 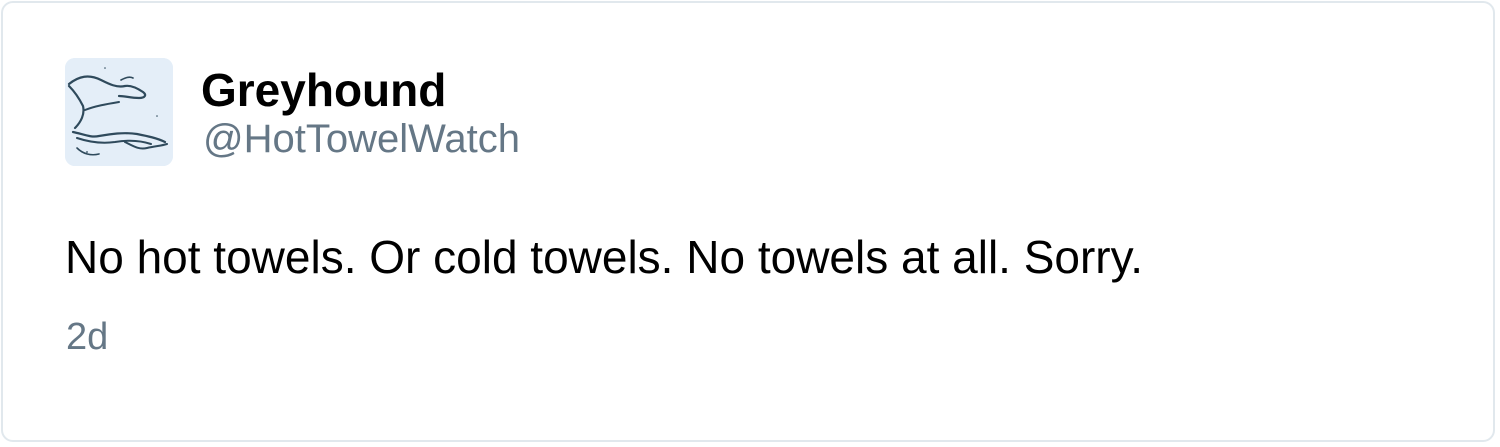 I want to click on greyhound-logo-icon, so click(x=119, y=112).